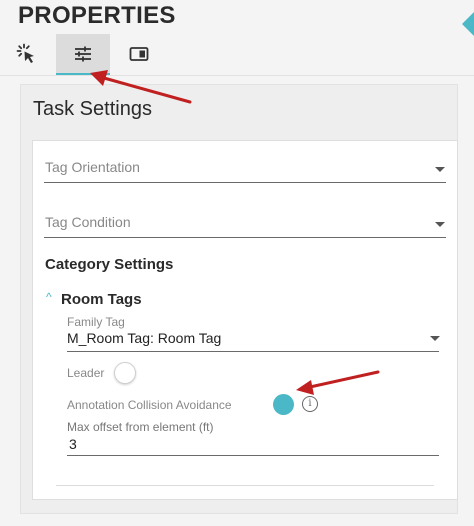  What do you see at coordinates (245, 485) in the screenshot?
I see `section-divider` at bounding box center [245, 485].